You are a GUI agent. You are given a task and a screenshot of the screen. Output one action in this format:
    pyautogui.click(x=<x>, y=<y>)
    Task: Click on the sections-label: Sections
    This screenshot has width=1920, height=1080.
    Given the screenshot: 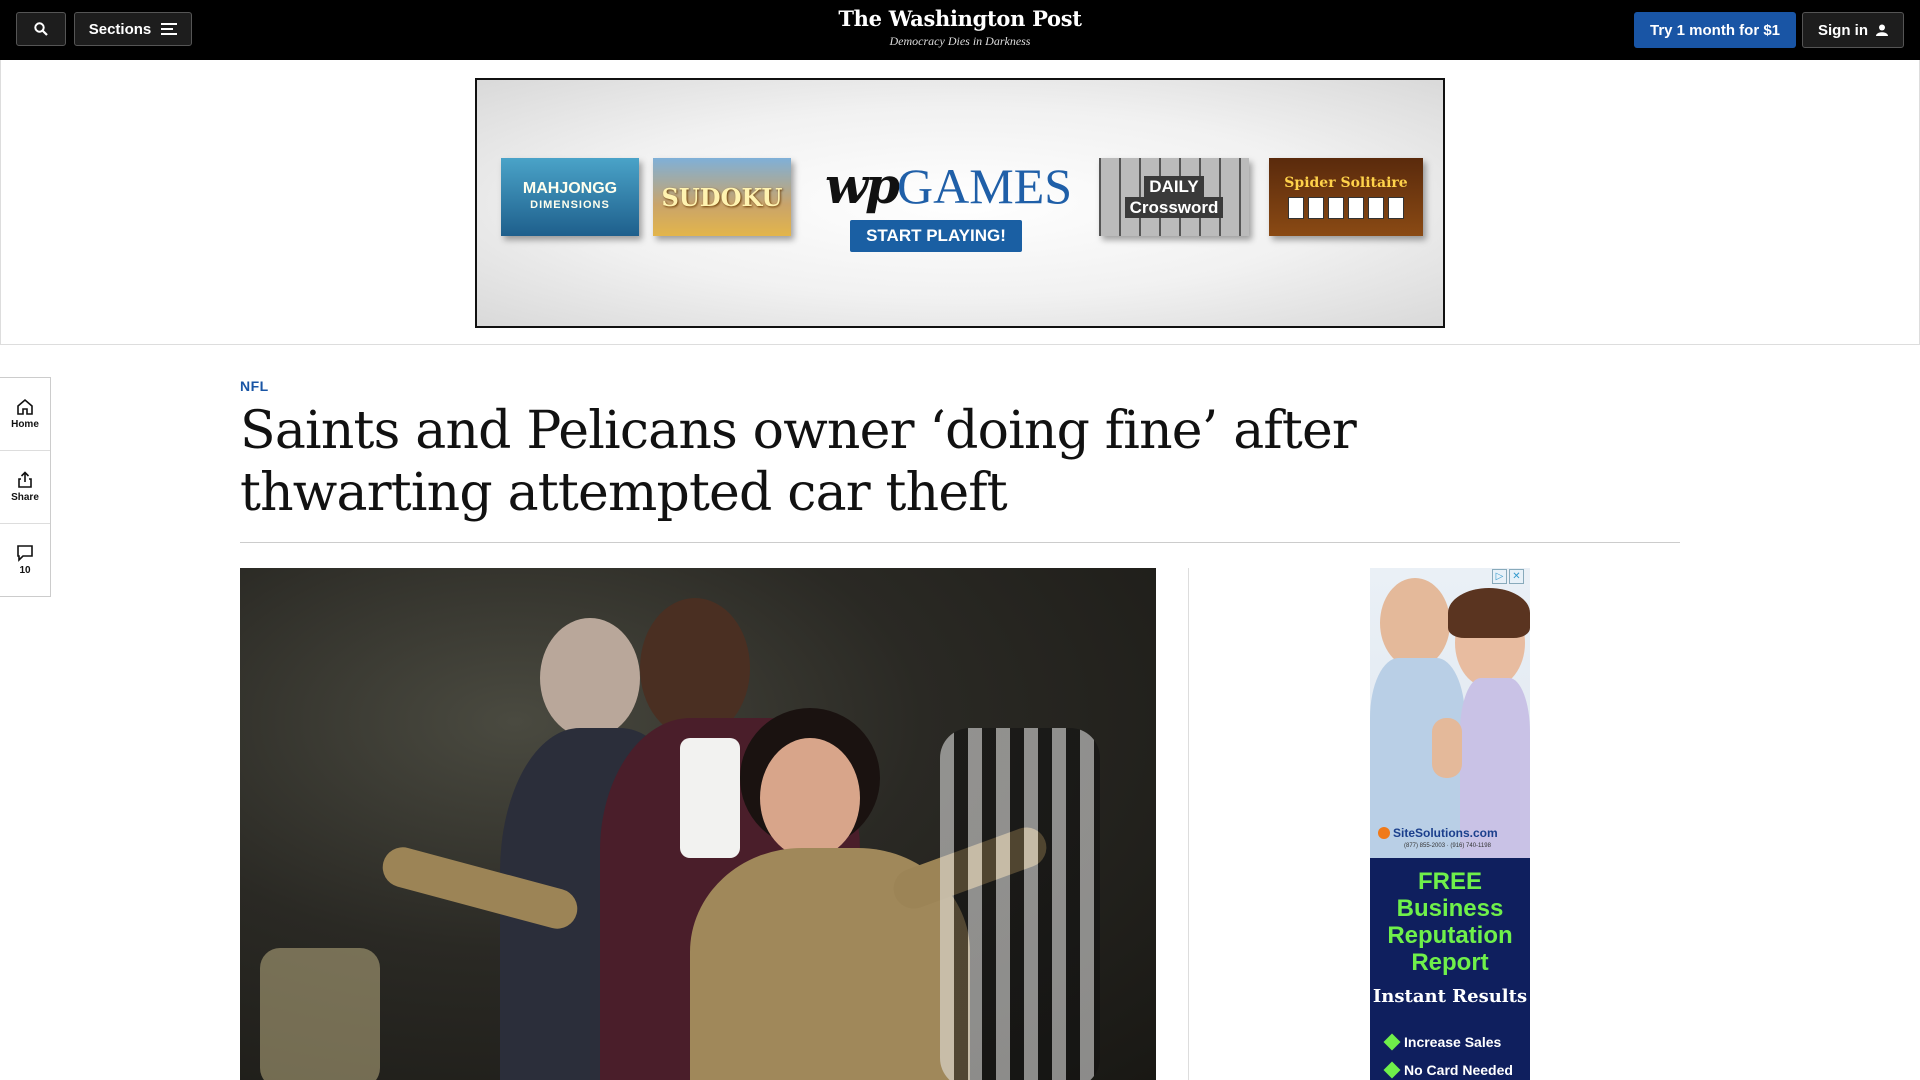 What is the action you would take?
    pyautogui.click(x=120, y=29)
    